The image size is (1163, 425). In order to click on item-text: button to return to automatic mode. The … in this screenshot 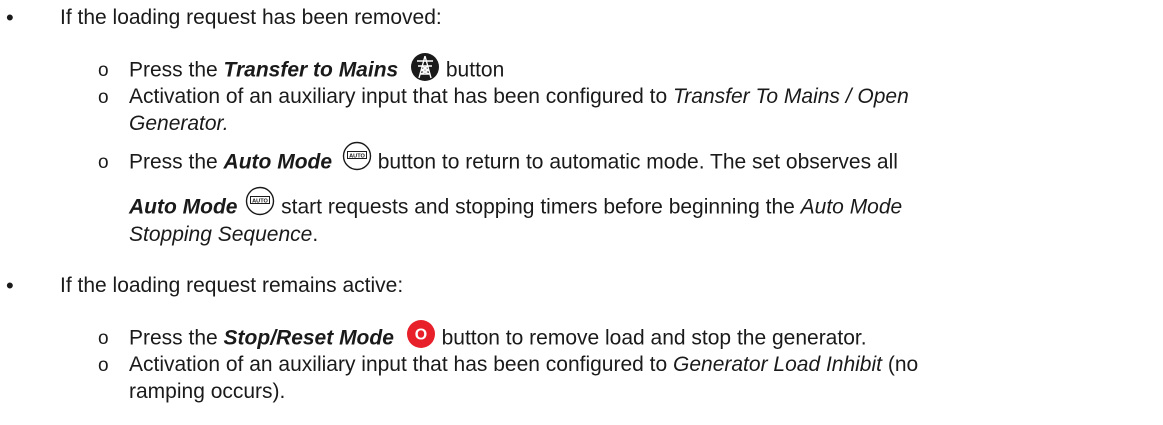, I will do `click(634, 162)`.